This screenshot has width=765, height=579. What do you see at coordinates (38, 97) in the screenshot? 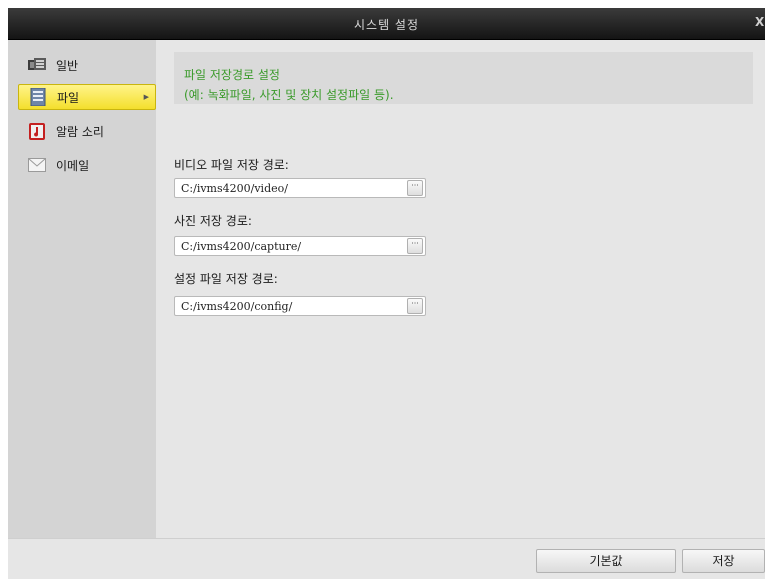
I see `file-icon` at bounding box center [38, 97].